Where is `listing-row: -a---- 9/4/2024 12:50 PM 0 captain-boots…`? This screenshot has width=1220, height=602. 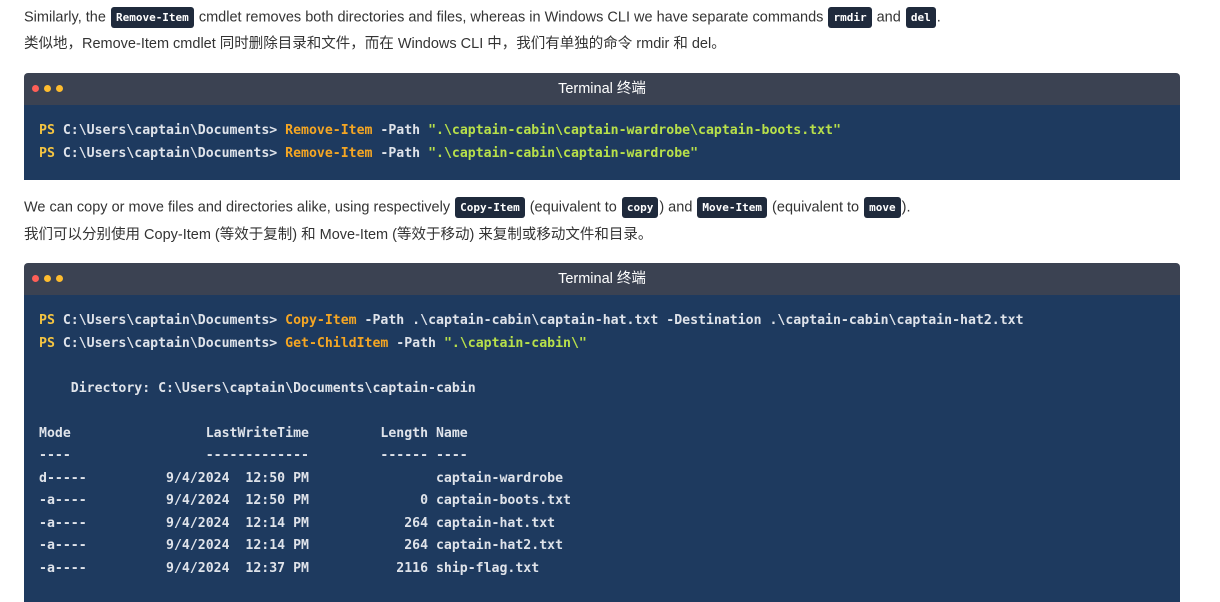 listing-row: -a---- 9/4/2024 12:50 PM 0 captain-boots… is located at coordinates (305, 500).